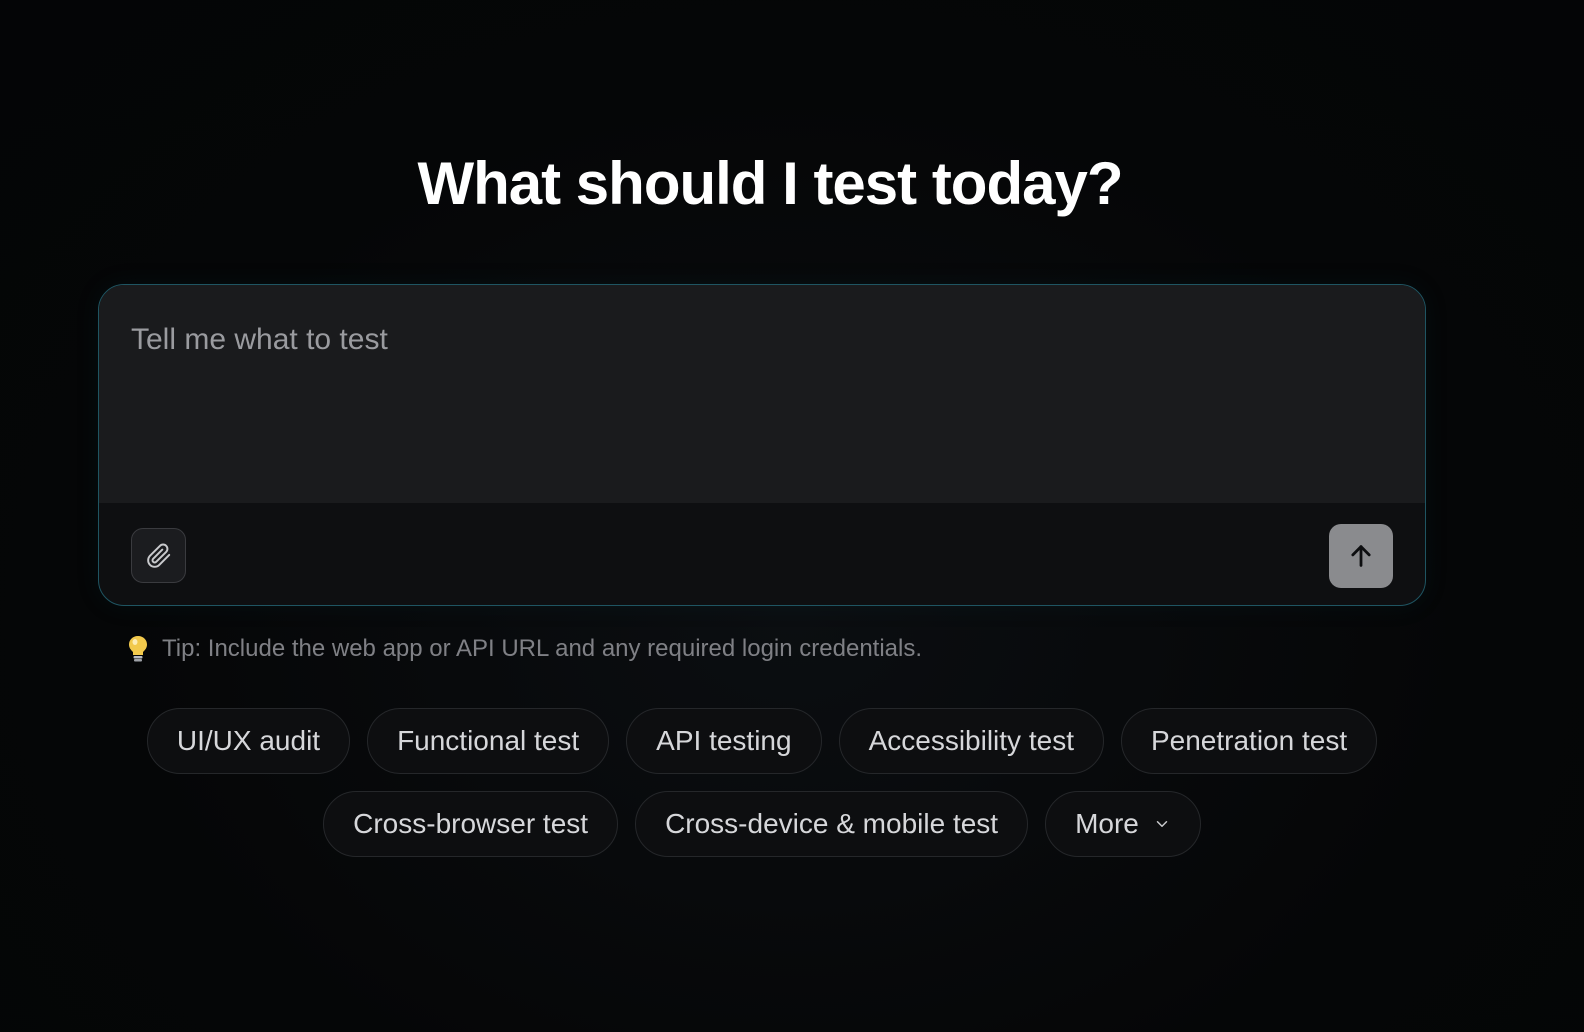 The height and width of the screenshot is (1032, 1584). What do you see at coordinates (724, 741) in the screenshot?
I see `chip-api-testing: API testing` at bounding box center [724, 741].